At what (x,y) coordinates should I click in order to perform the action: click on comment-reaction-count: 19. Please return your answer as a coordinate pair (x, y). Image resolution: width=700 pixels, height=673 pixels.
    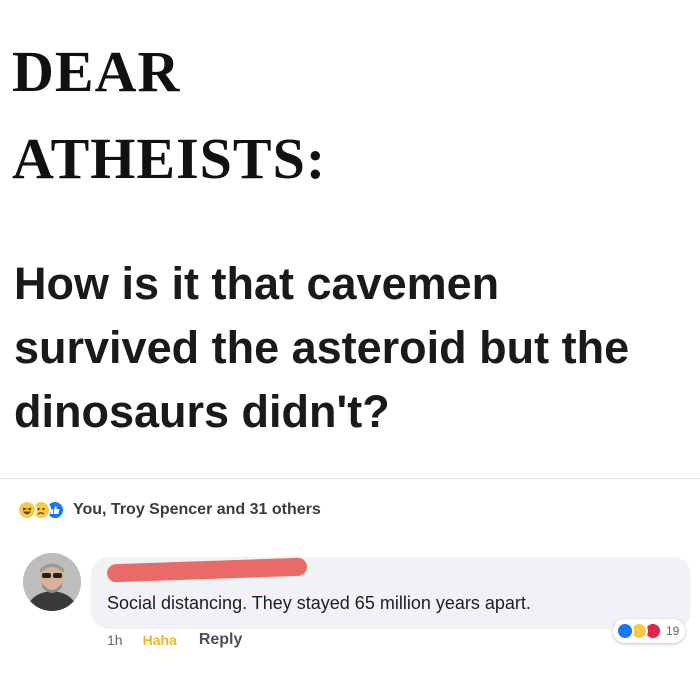
    Looking at the image, I should click on (673, 631).